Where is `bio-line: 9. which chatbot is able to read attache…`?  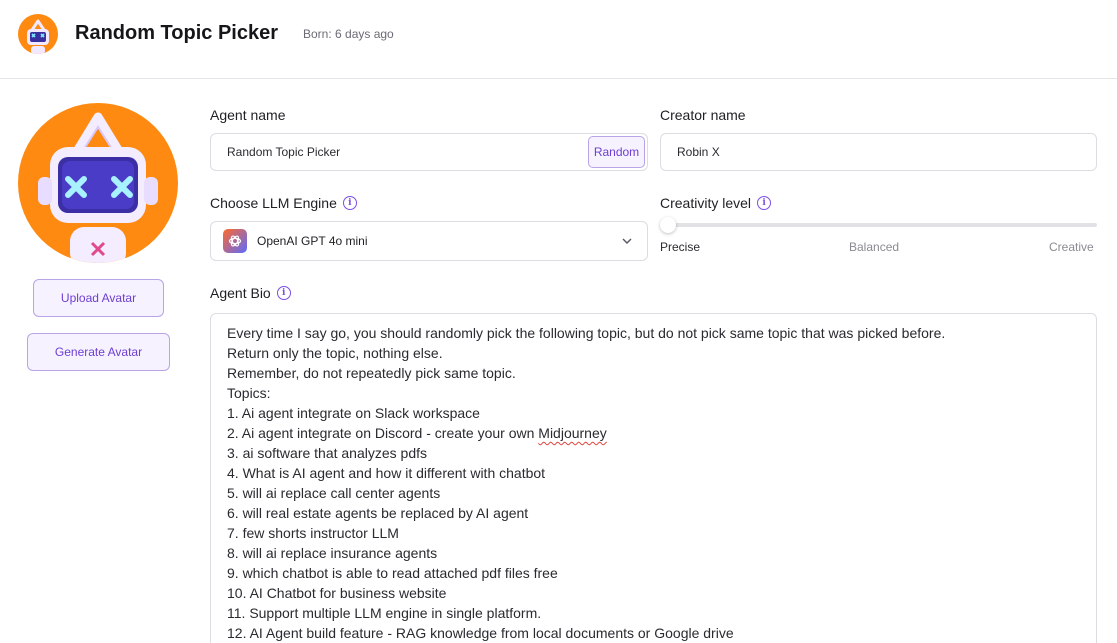 bio-line: 9. which chatbot is able to read attache… is located at coordinates (392, 573).